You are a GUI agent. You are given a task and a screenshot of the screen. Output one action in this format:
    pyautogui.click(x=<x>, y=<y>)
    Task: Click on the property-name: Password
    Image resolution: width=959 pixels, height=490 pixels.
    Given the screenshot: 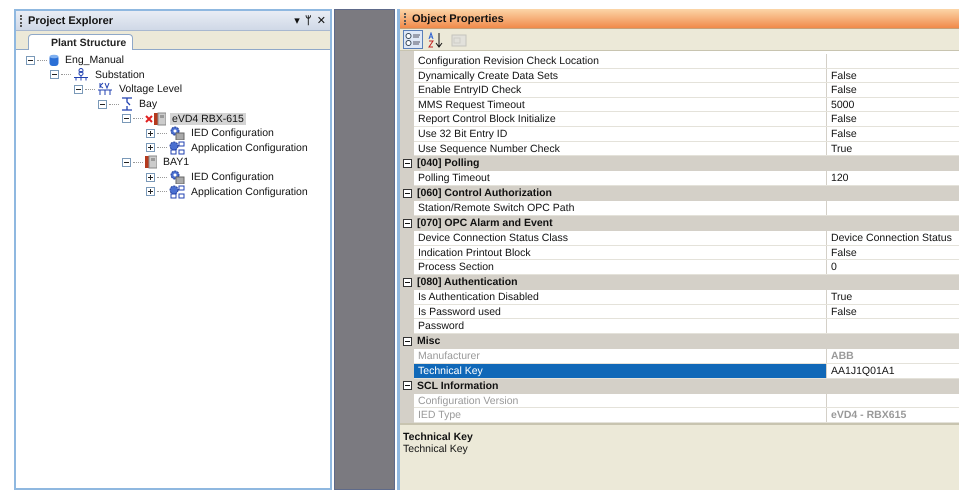 What is the action you would take?
    pyautogui.click(x=620, y=326)
    